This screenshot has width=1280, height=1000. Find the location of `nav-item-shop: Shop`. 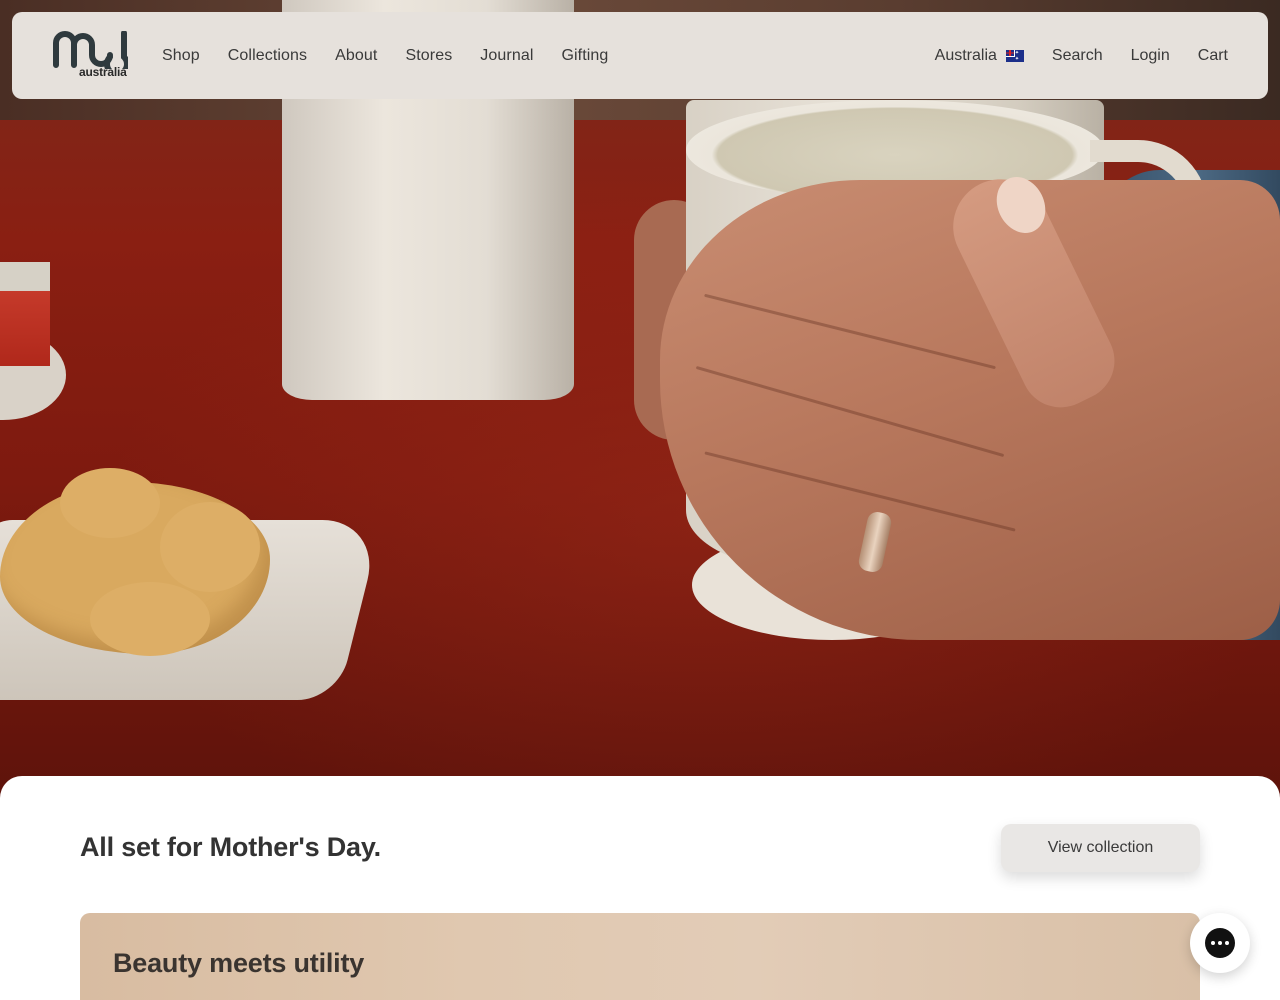

nav-item-shop: Shop is located at coordinates (181, 56).